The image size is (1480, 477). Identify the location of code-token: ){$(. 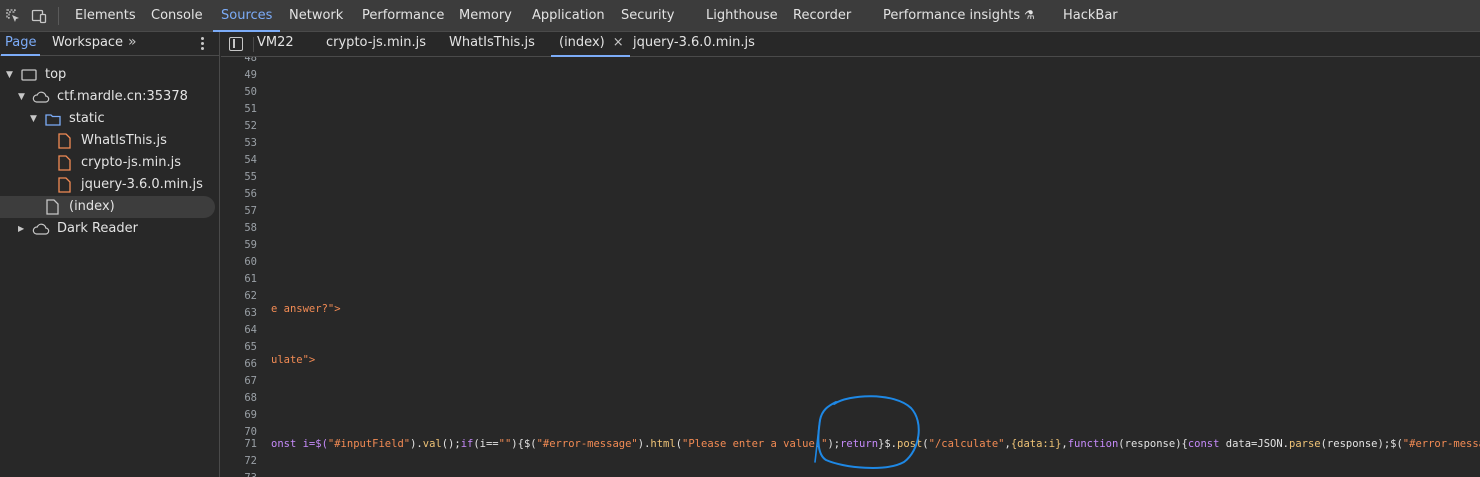
(524, 444).